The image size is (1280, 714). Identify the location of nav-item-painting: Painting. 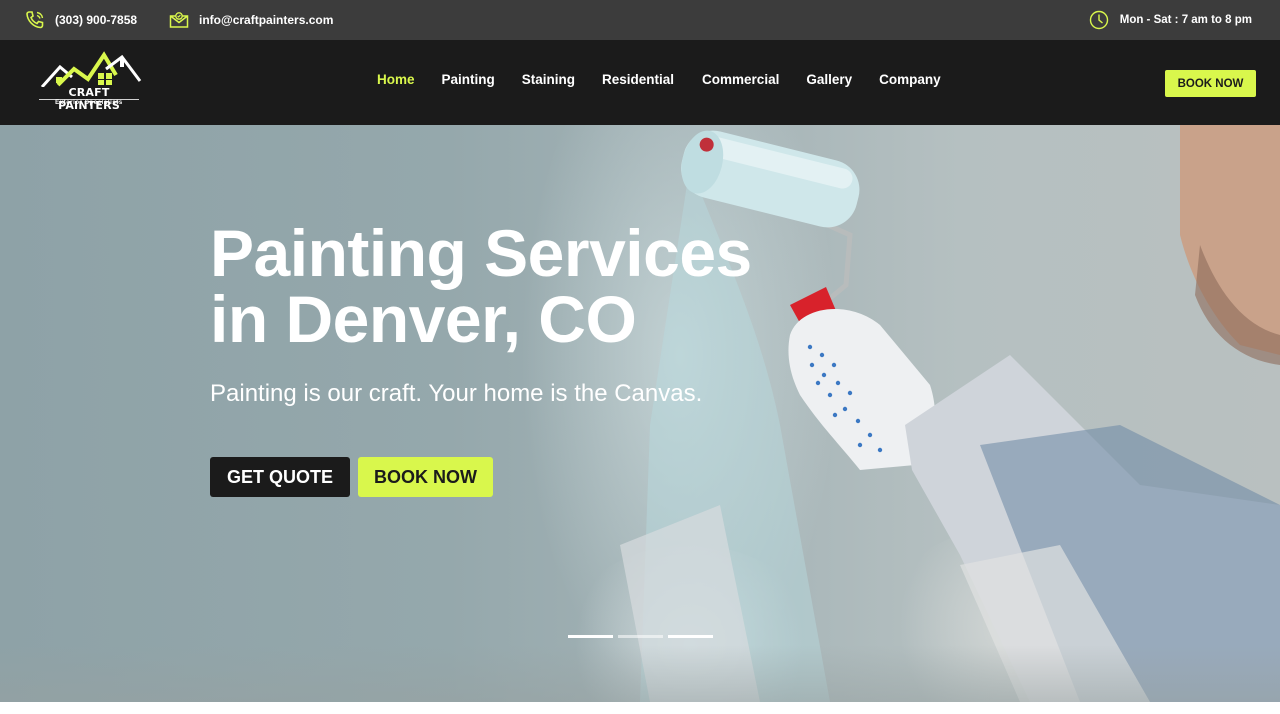
(468, 79).